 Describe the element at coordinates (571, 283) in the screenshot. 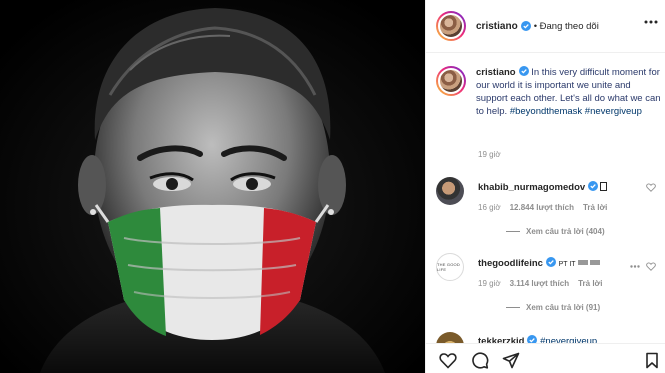

I see `comment-meta: 19 giờ 3.114 lượt thích Trả lời` at that location.